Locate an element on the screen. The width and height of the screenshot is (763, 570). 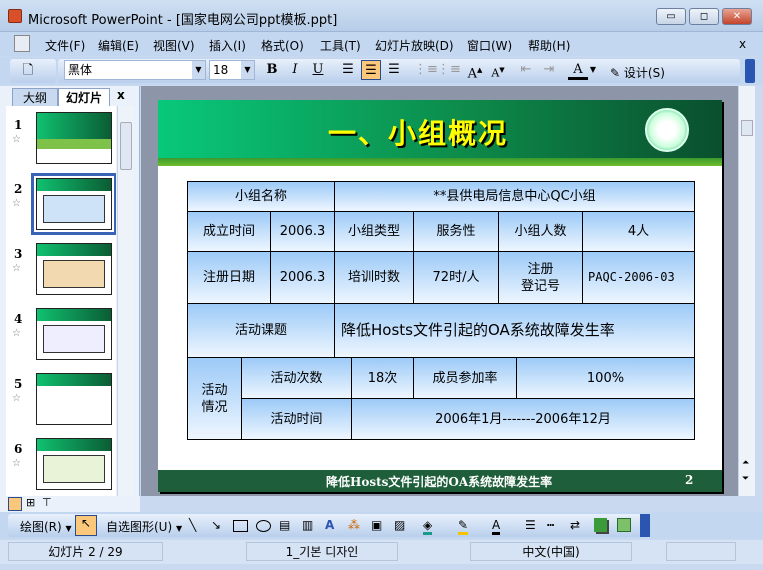
maximize-button: ◻ is located at coordinates (704, 16).